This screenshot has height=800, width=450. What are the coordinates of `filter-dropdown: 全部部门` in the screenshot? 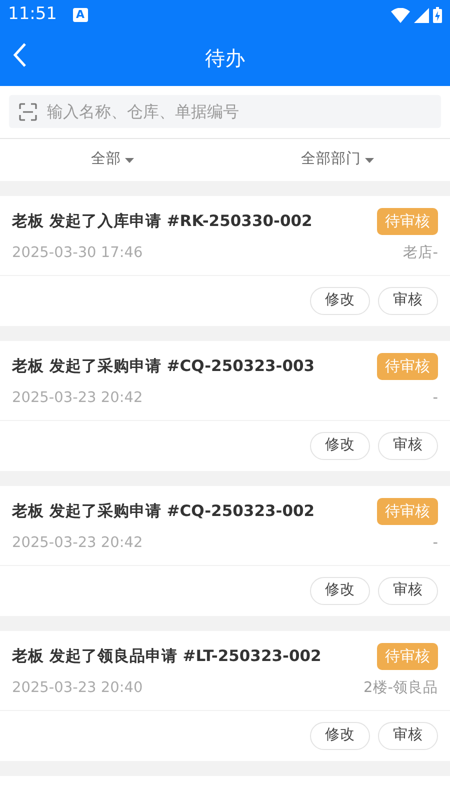 It's located at (337, 160).